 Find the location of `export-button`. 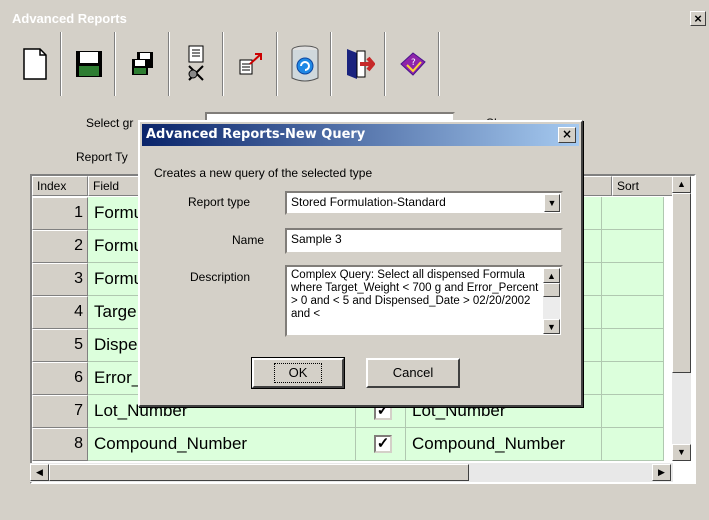

export-button is located at coordinates (251, 64).